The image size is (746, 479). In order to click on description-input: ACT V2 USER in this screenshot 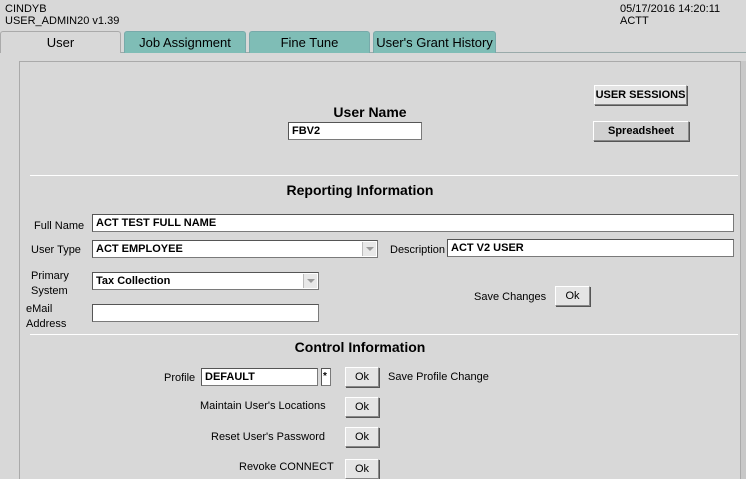, I will do `click(590, 248)`.